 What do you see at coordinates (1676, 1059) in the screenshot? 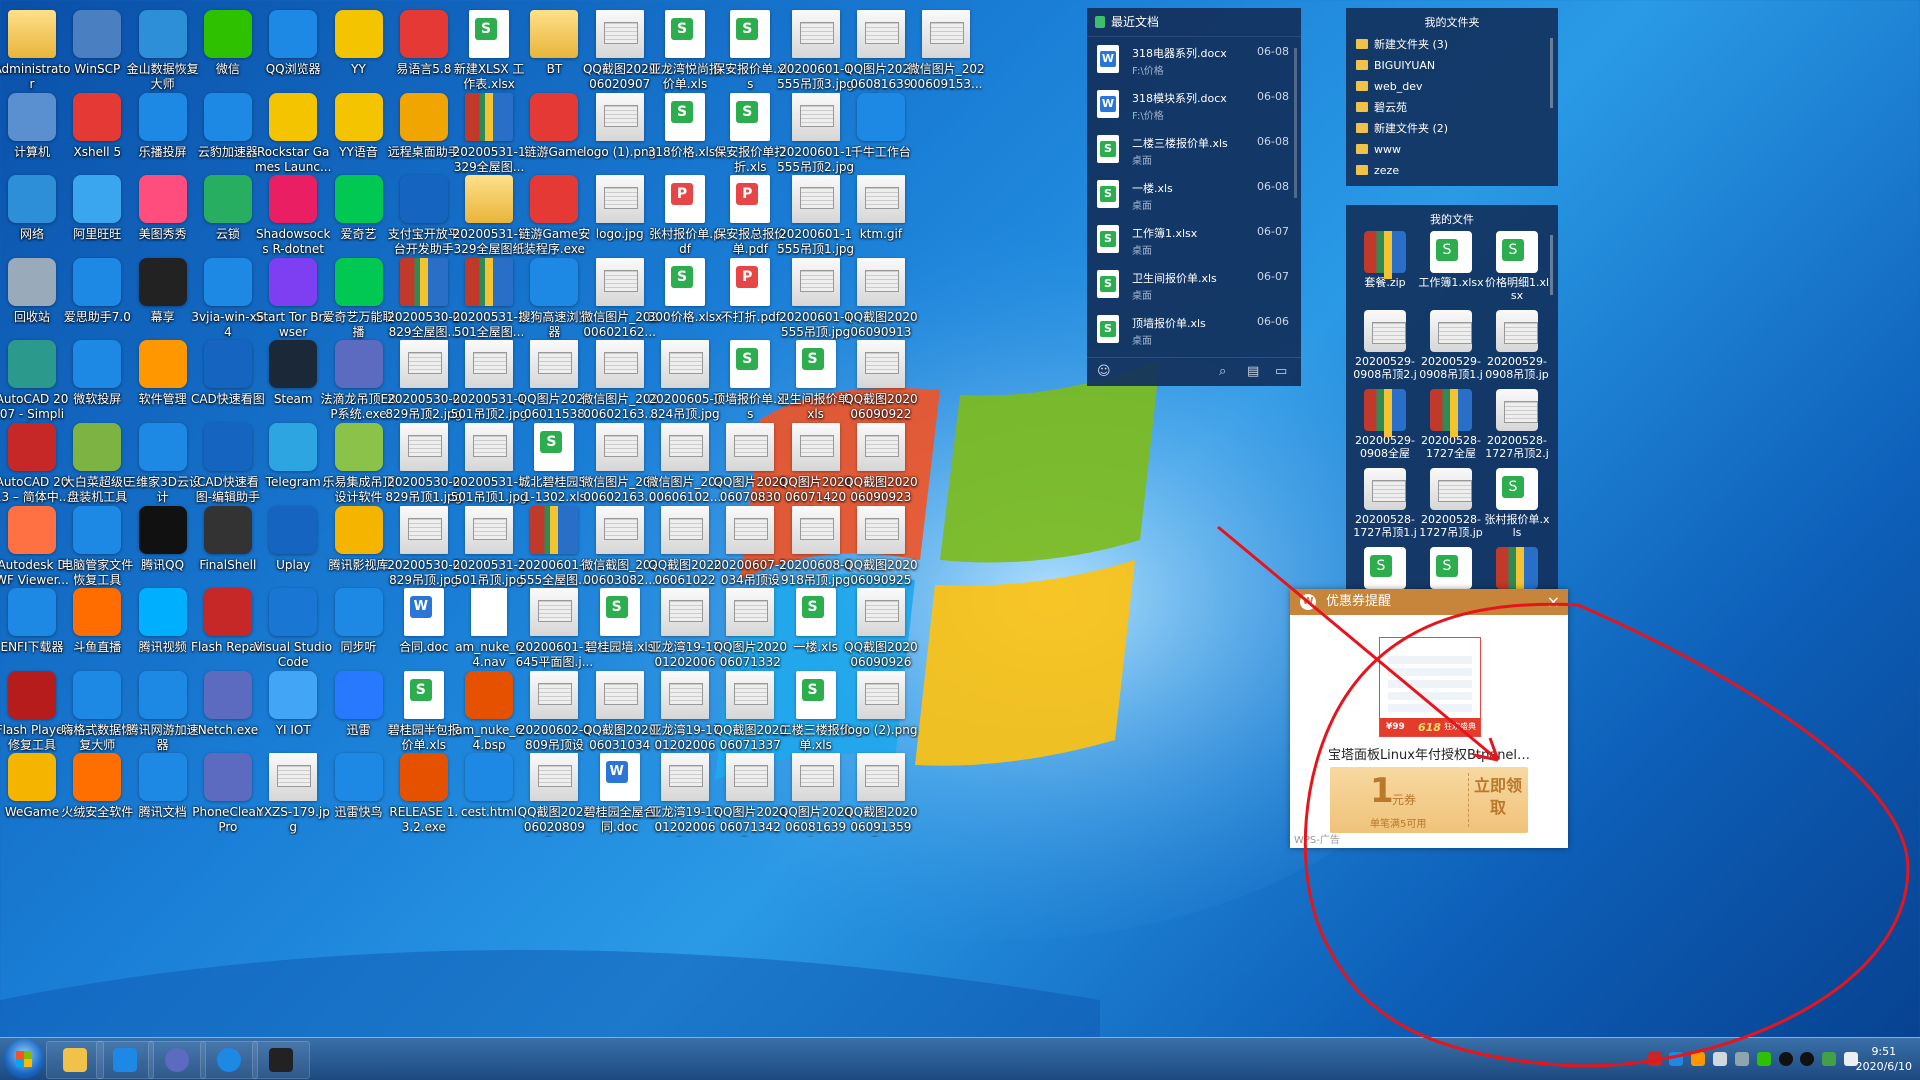
I see `shield-tray-icon` at bounding box center [1676, 1059].